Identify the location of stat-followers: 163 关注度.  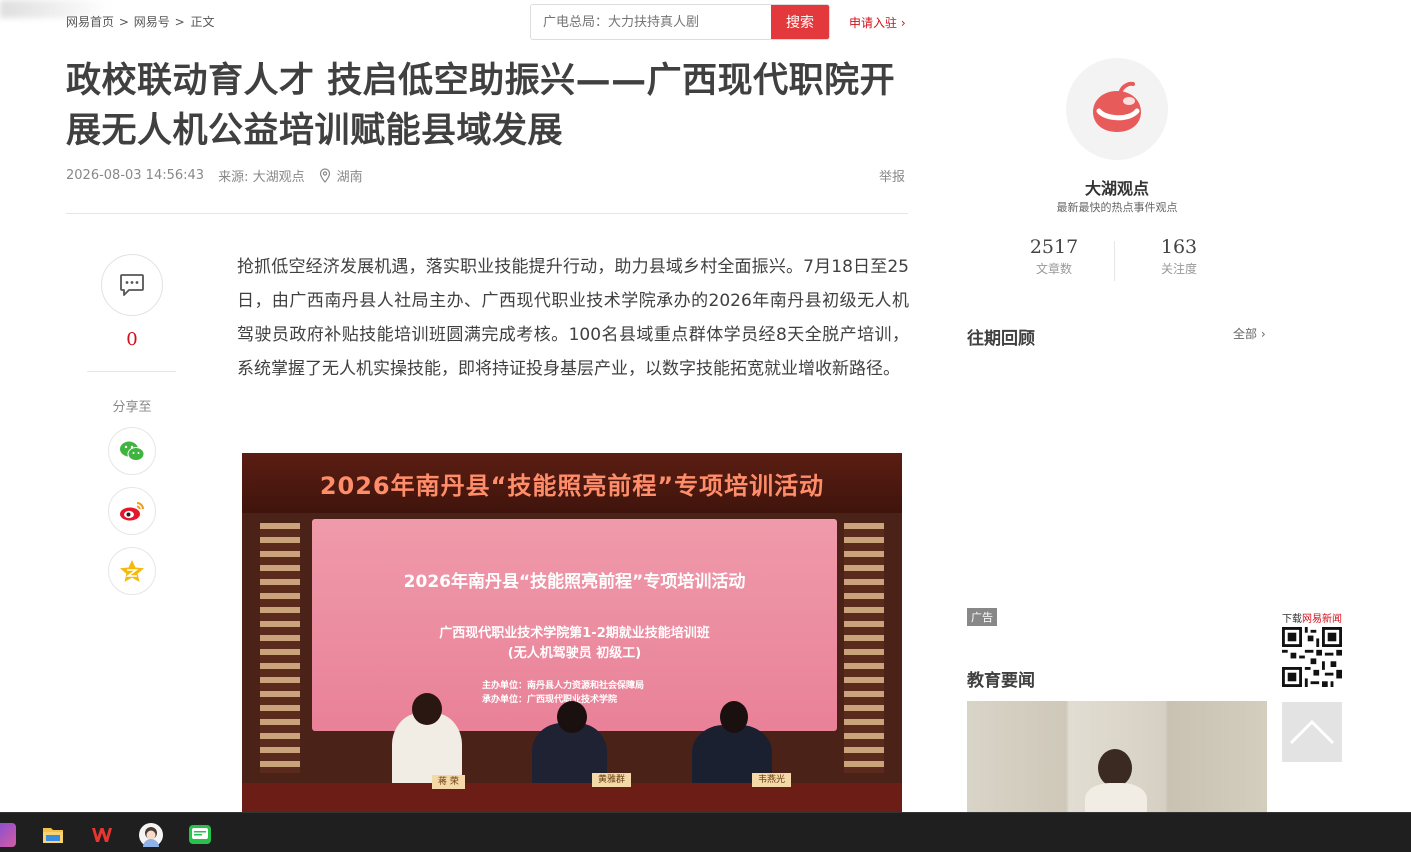
(1179, 256).